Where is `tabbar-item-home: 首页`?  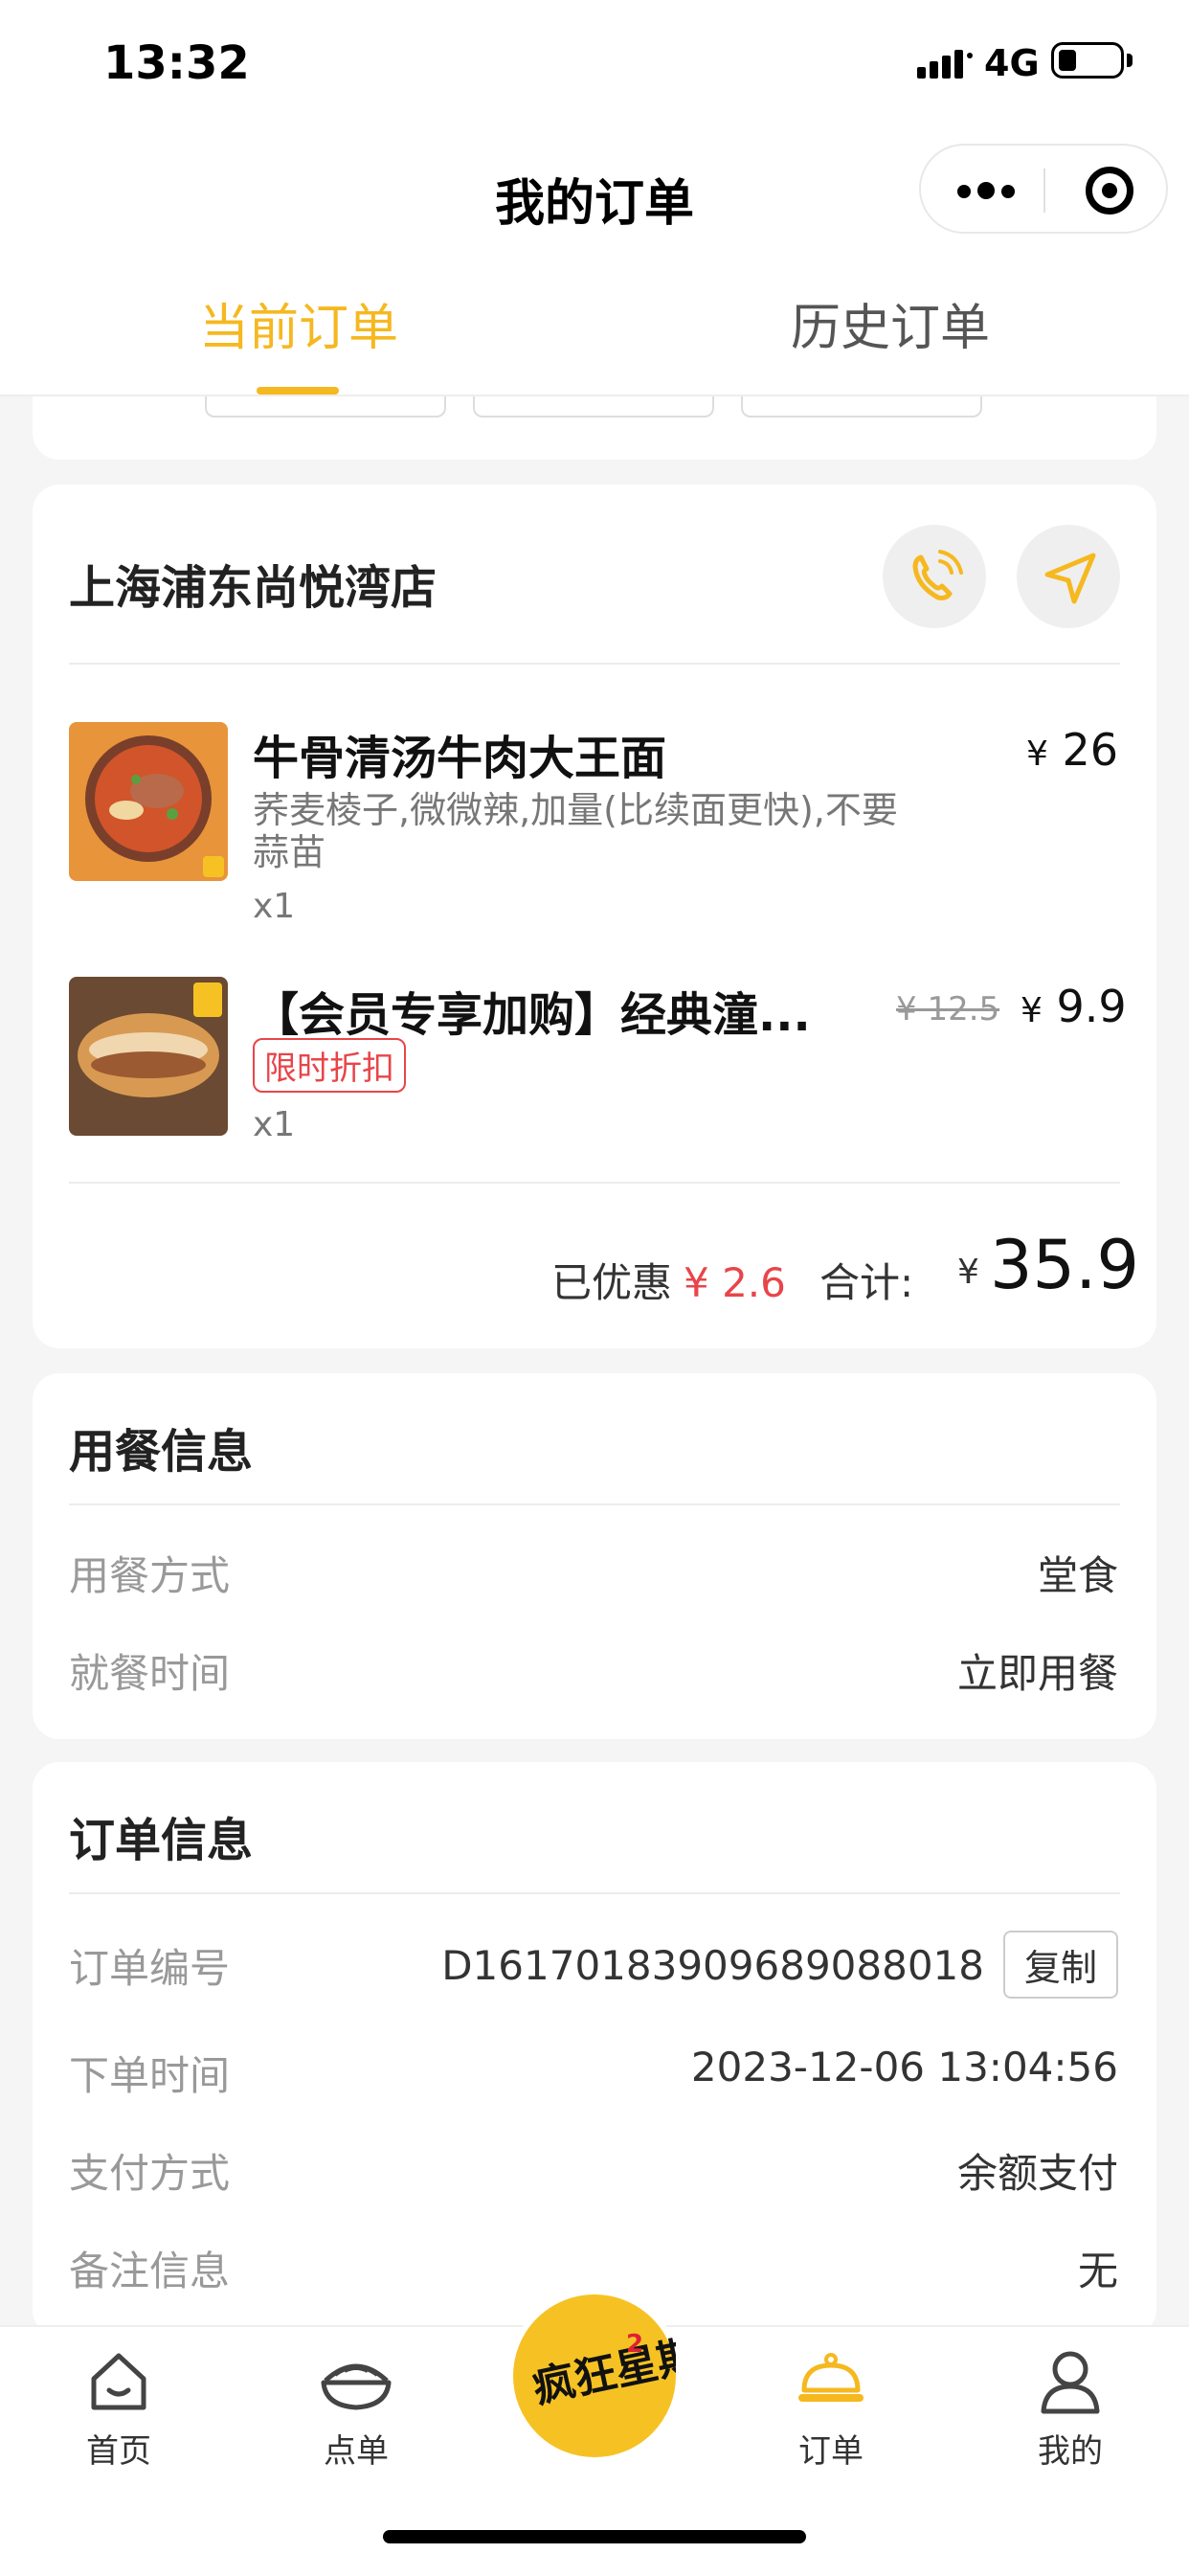 tabbar-item-home: 首页 is located at coordinates (119, 2409).